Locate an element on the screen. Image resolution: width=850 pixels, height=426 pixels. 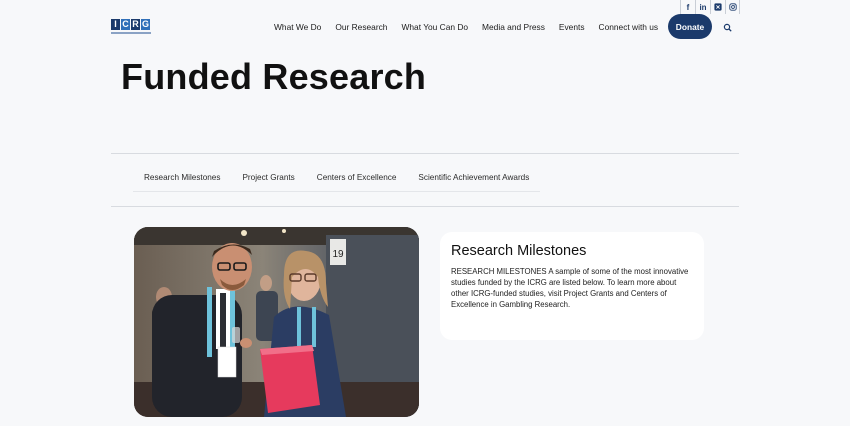
x-icon is located at coordinates (717, 7).